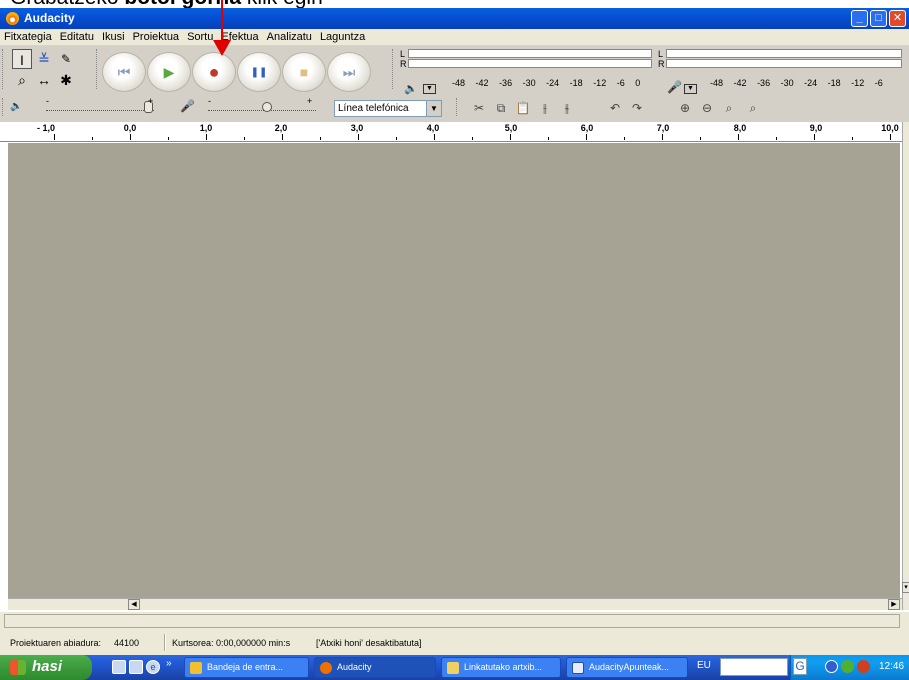  I want to click on horizontal-scrollbar: ◀ ▶, so click(455, 604).